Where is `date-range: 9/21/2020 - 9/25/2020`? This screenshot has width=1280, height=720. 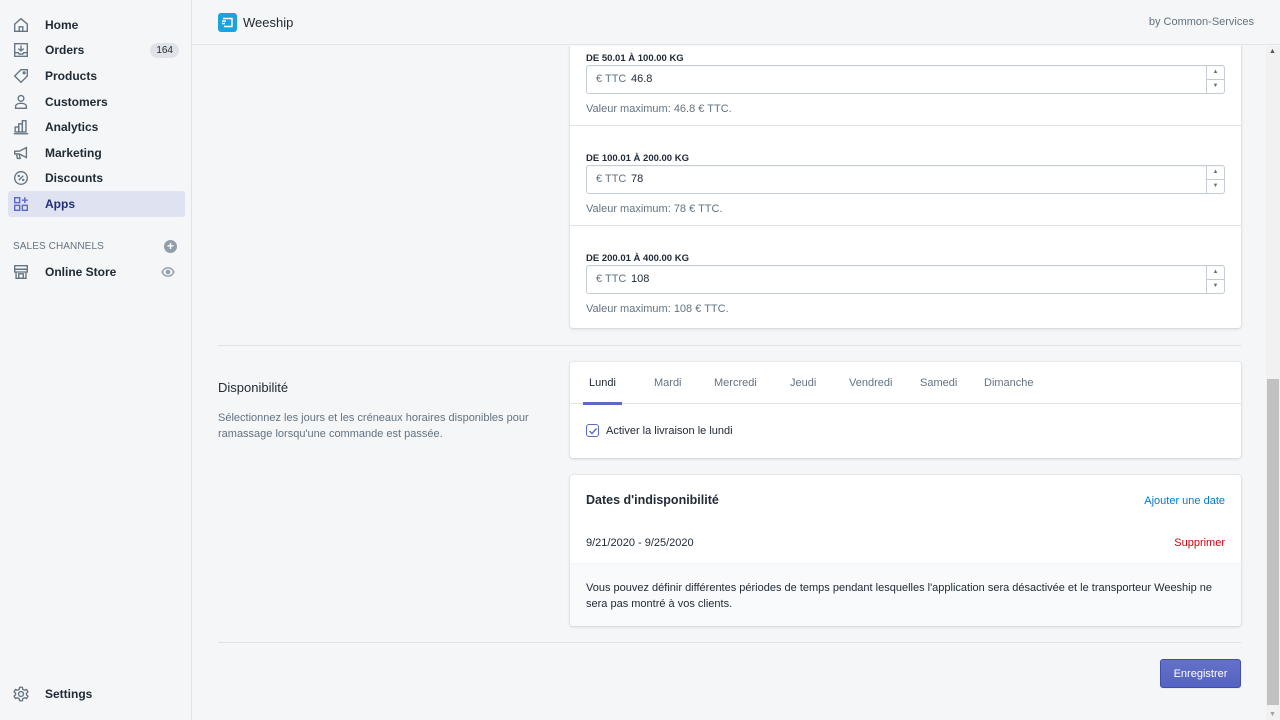
date-range: 9/21/2020 - 9/25/2020 is located at coordinates (640, 543).